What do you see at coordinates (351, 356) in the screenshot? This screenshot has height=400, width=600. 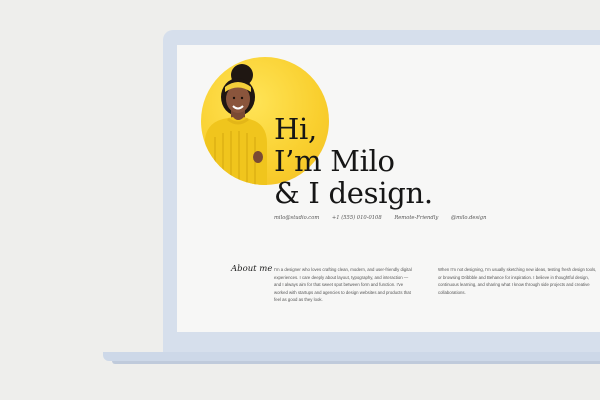 I see `laptop-base` at bounding box center [351, 356].